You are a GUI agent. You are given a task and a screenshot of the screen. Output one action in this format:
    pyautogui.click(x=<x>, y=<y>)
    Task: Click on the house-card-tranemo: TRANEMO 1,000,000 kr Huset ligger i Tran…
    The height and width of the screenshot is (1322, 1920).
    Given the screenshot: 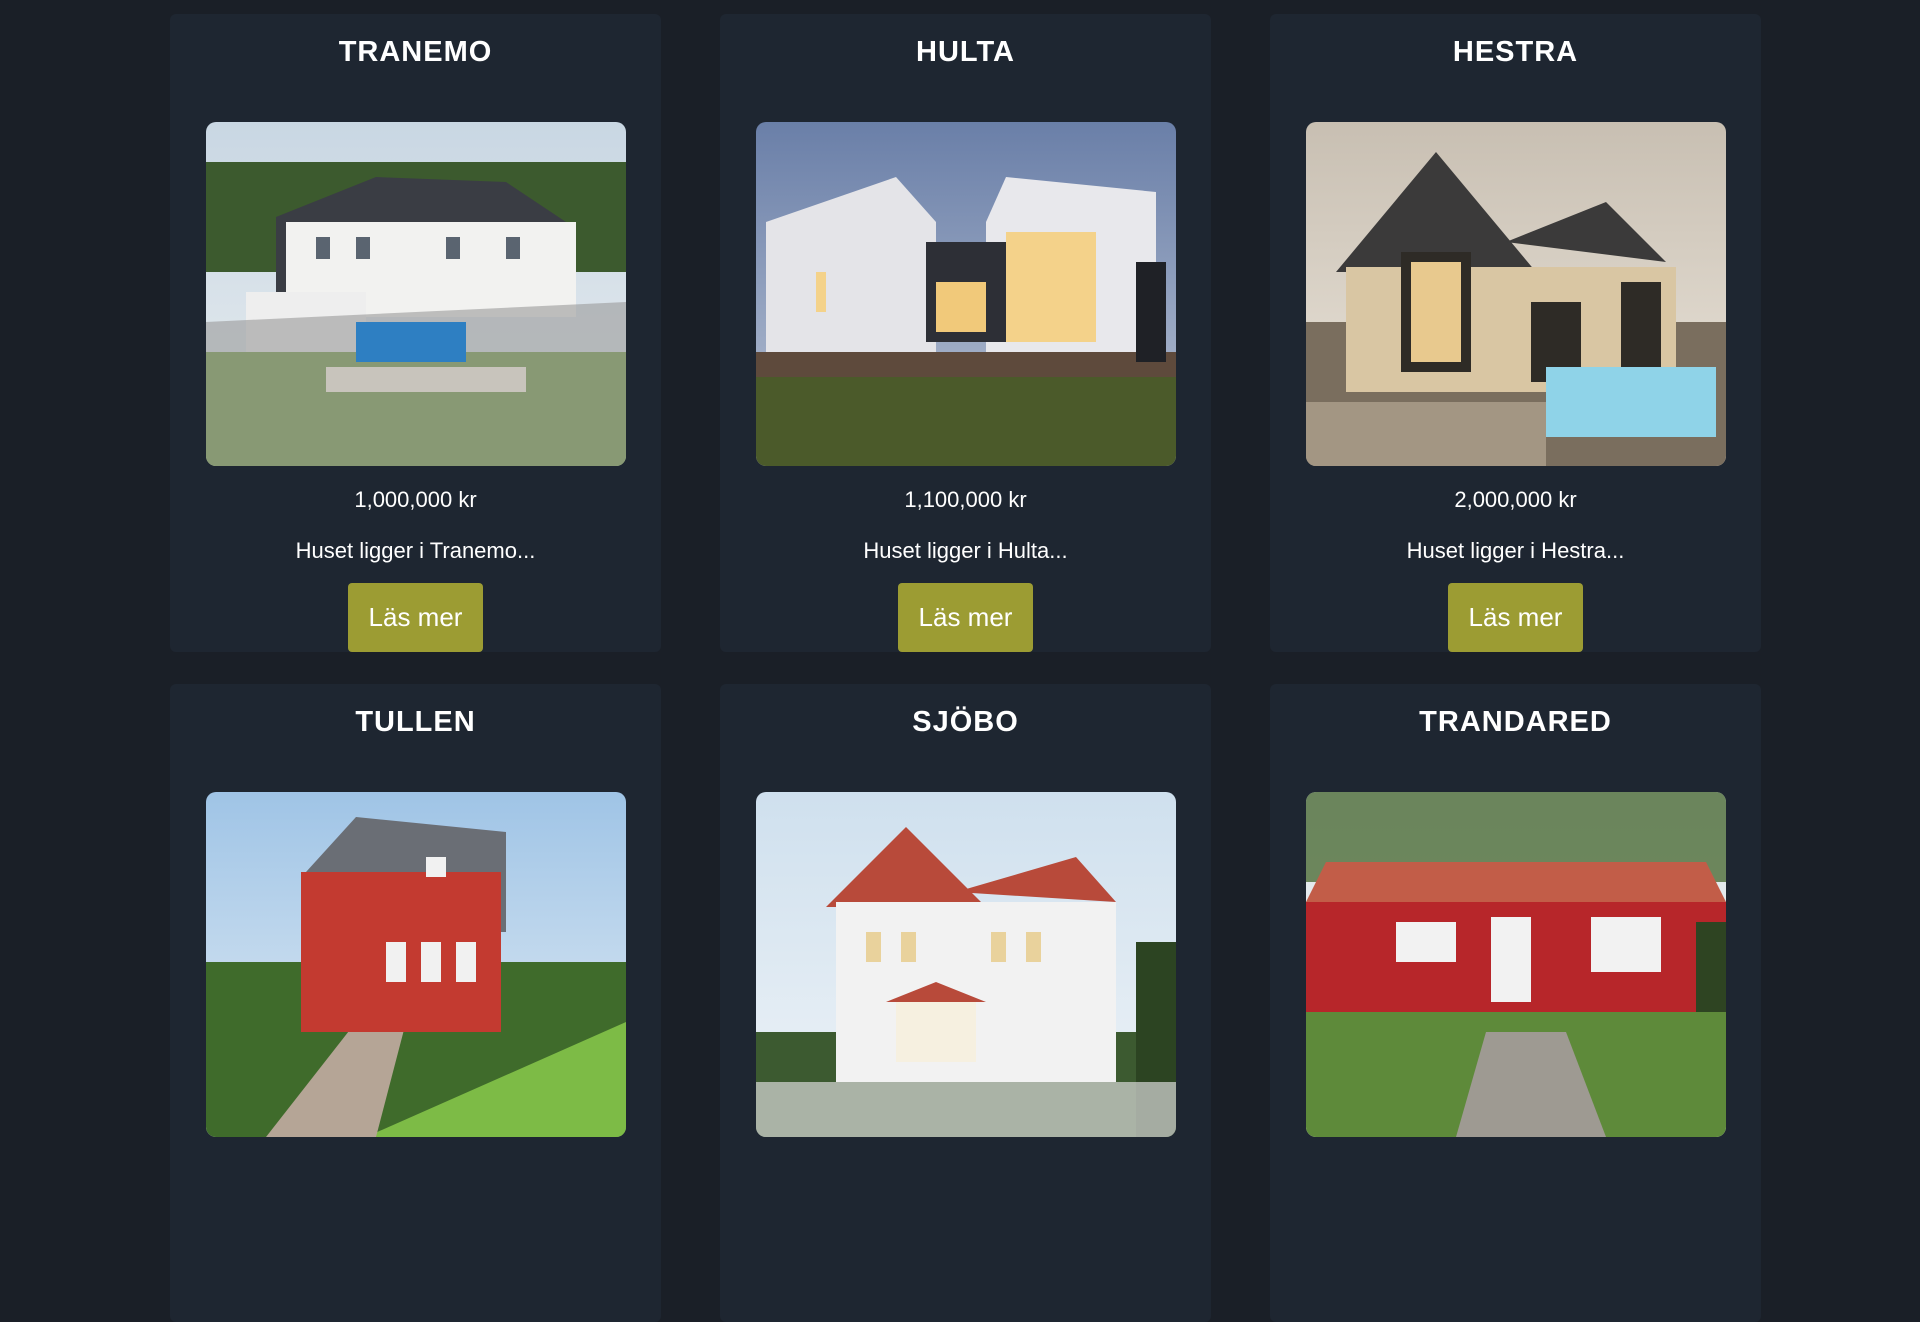 What is the action you would take?
    pyautogui.click(x=415, y=333)
    